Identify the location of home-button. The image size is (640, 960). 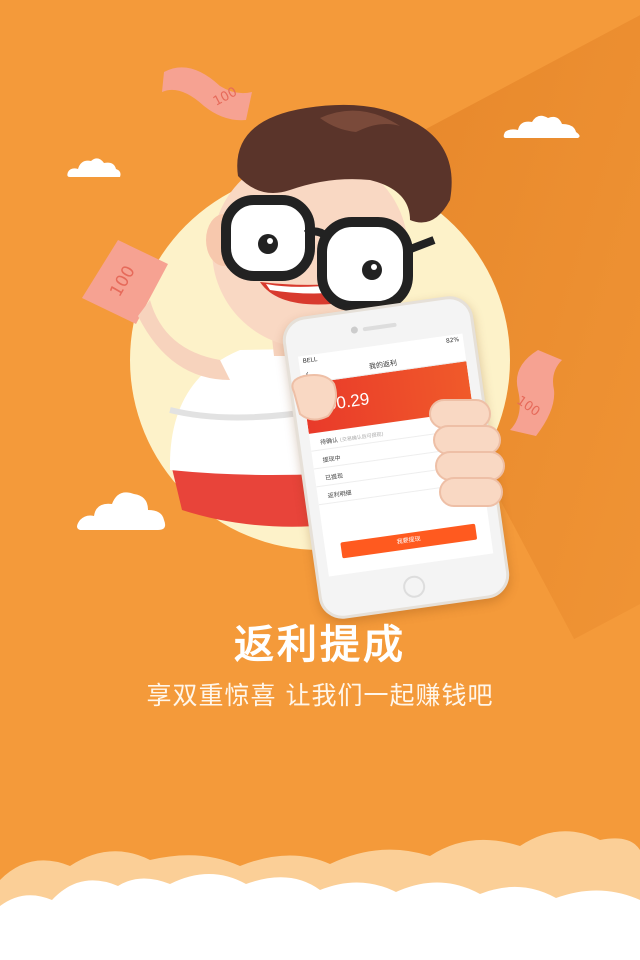
(414, 587).